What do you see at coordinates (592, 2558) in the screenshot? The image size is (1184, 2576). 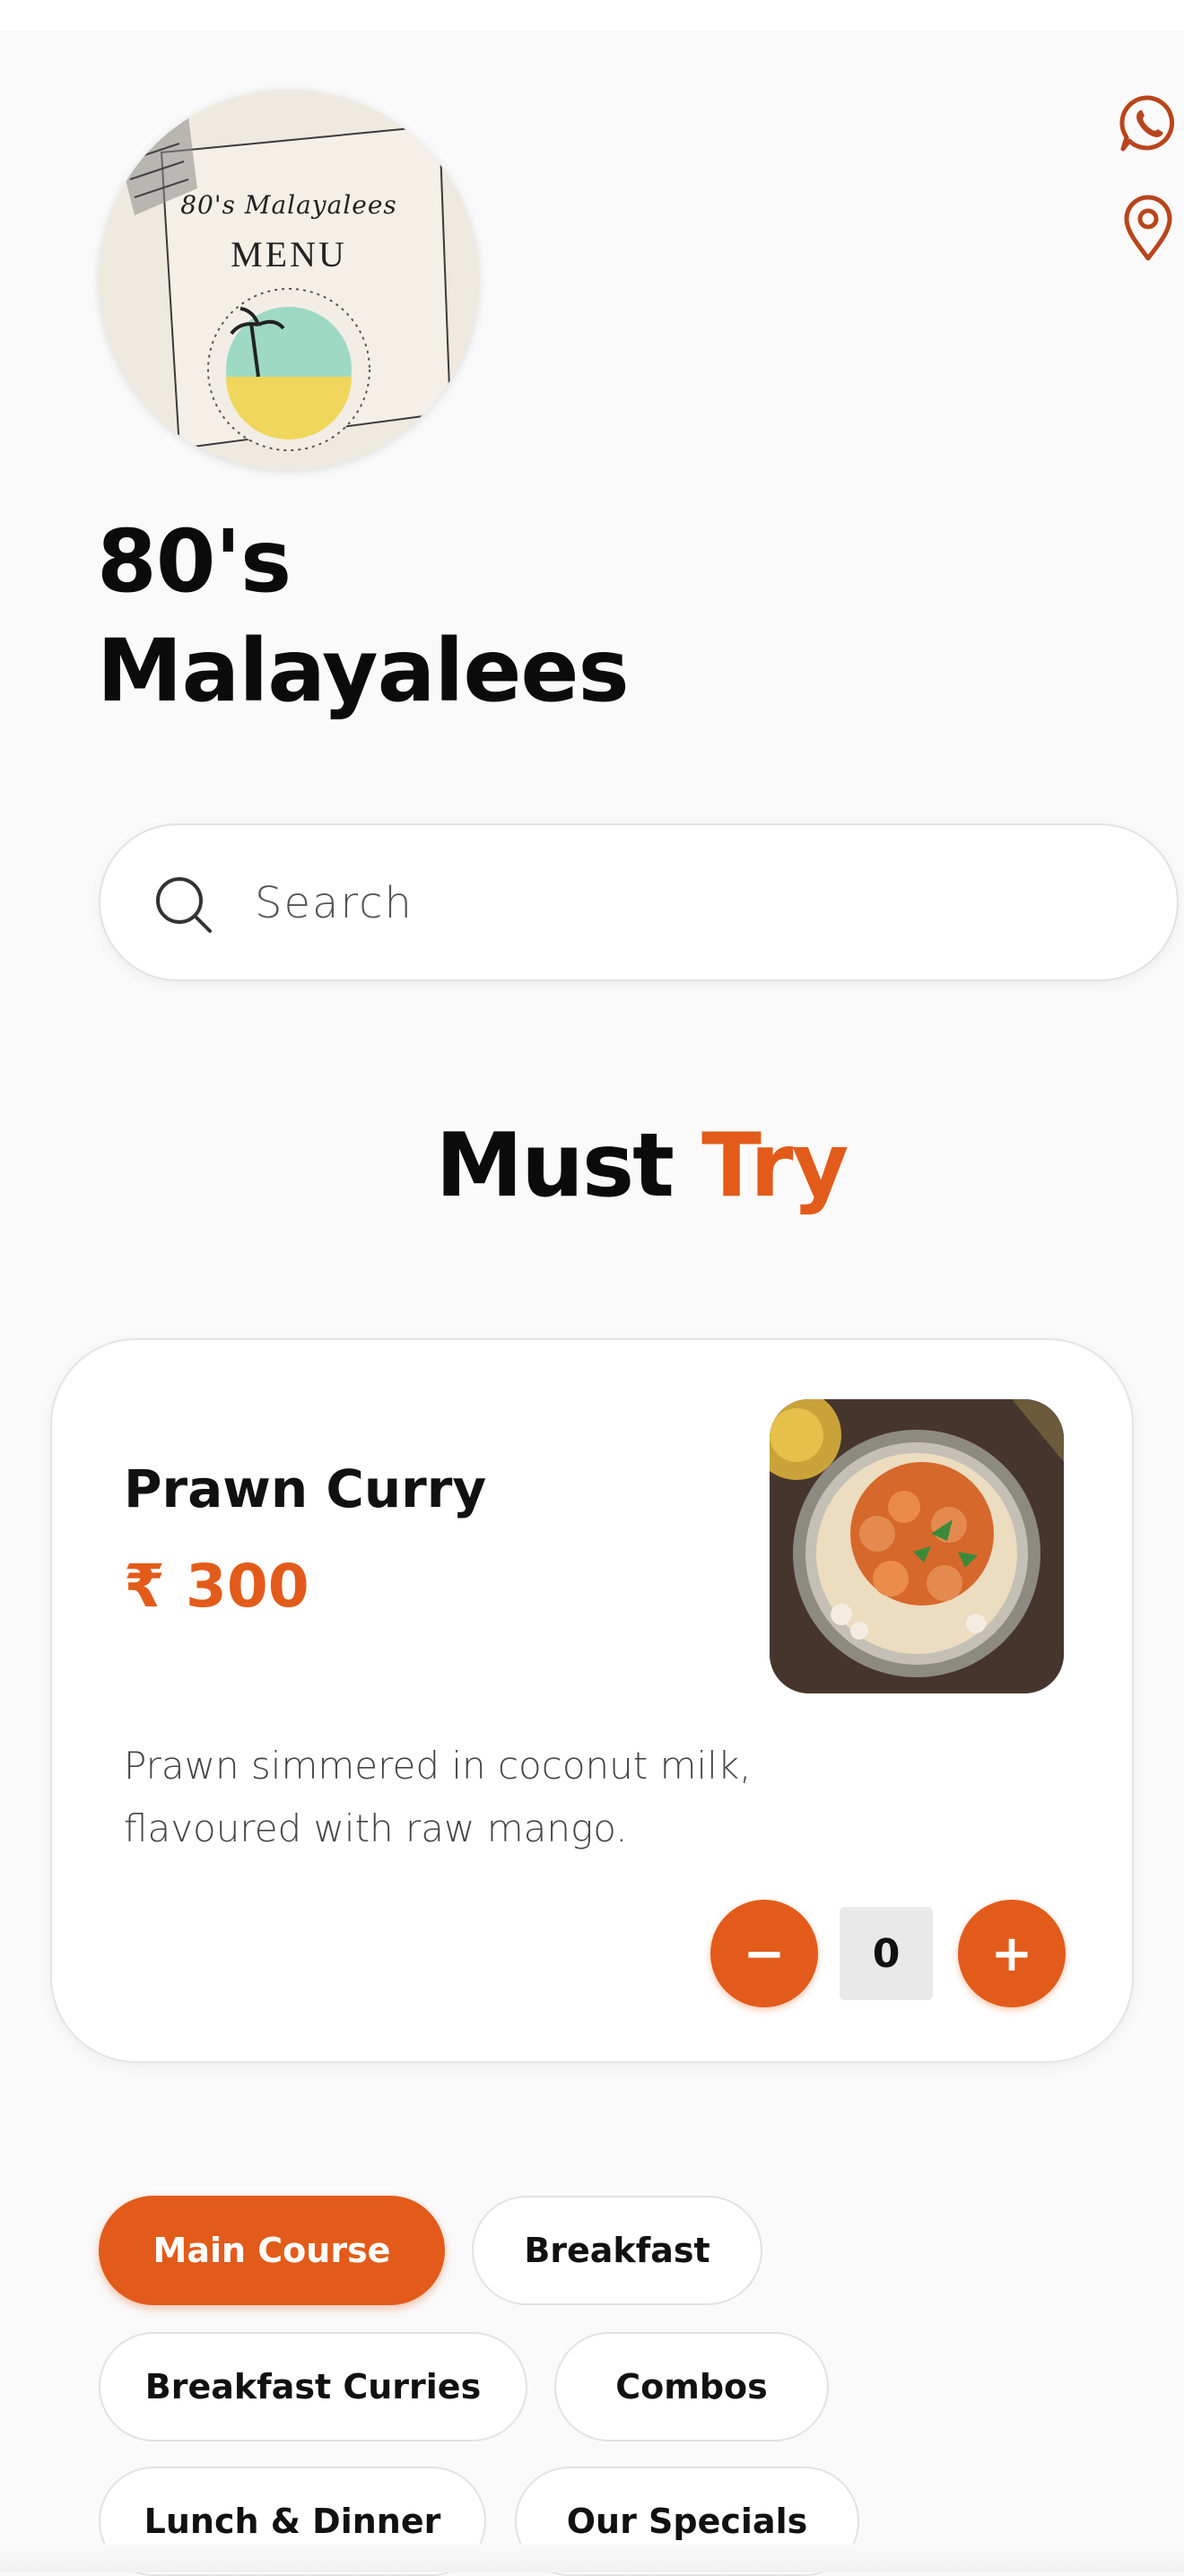 I see `bottom-edge` at bounding box center [592, 2558].